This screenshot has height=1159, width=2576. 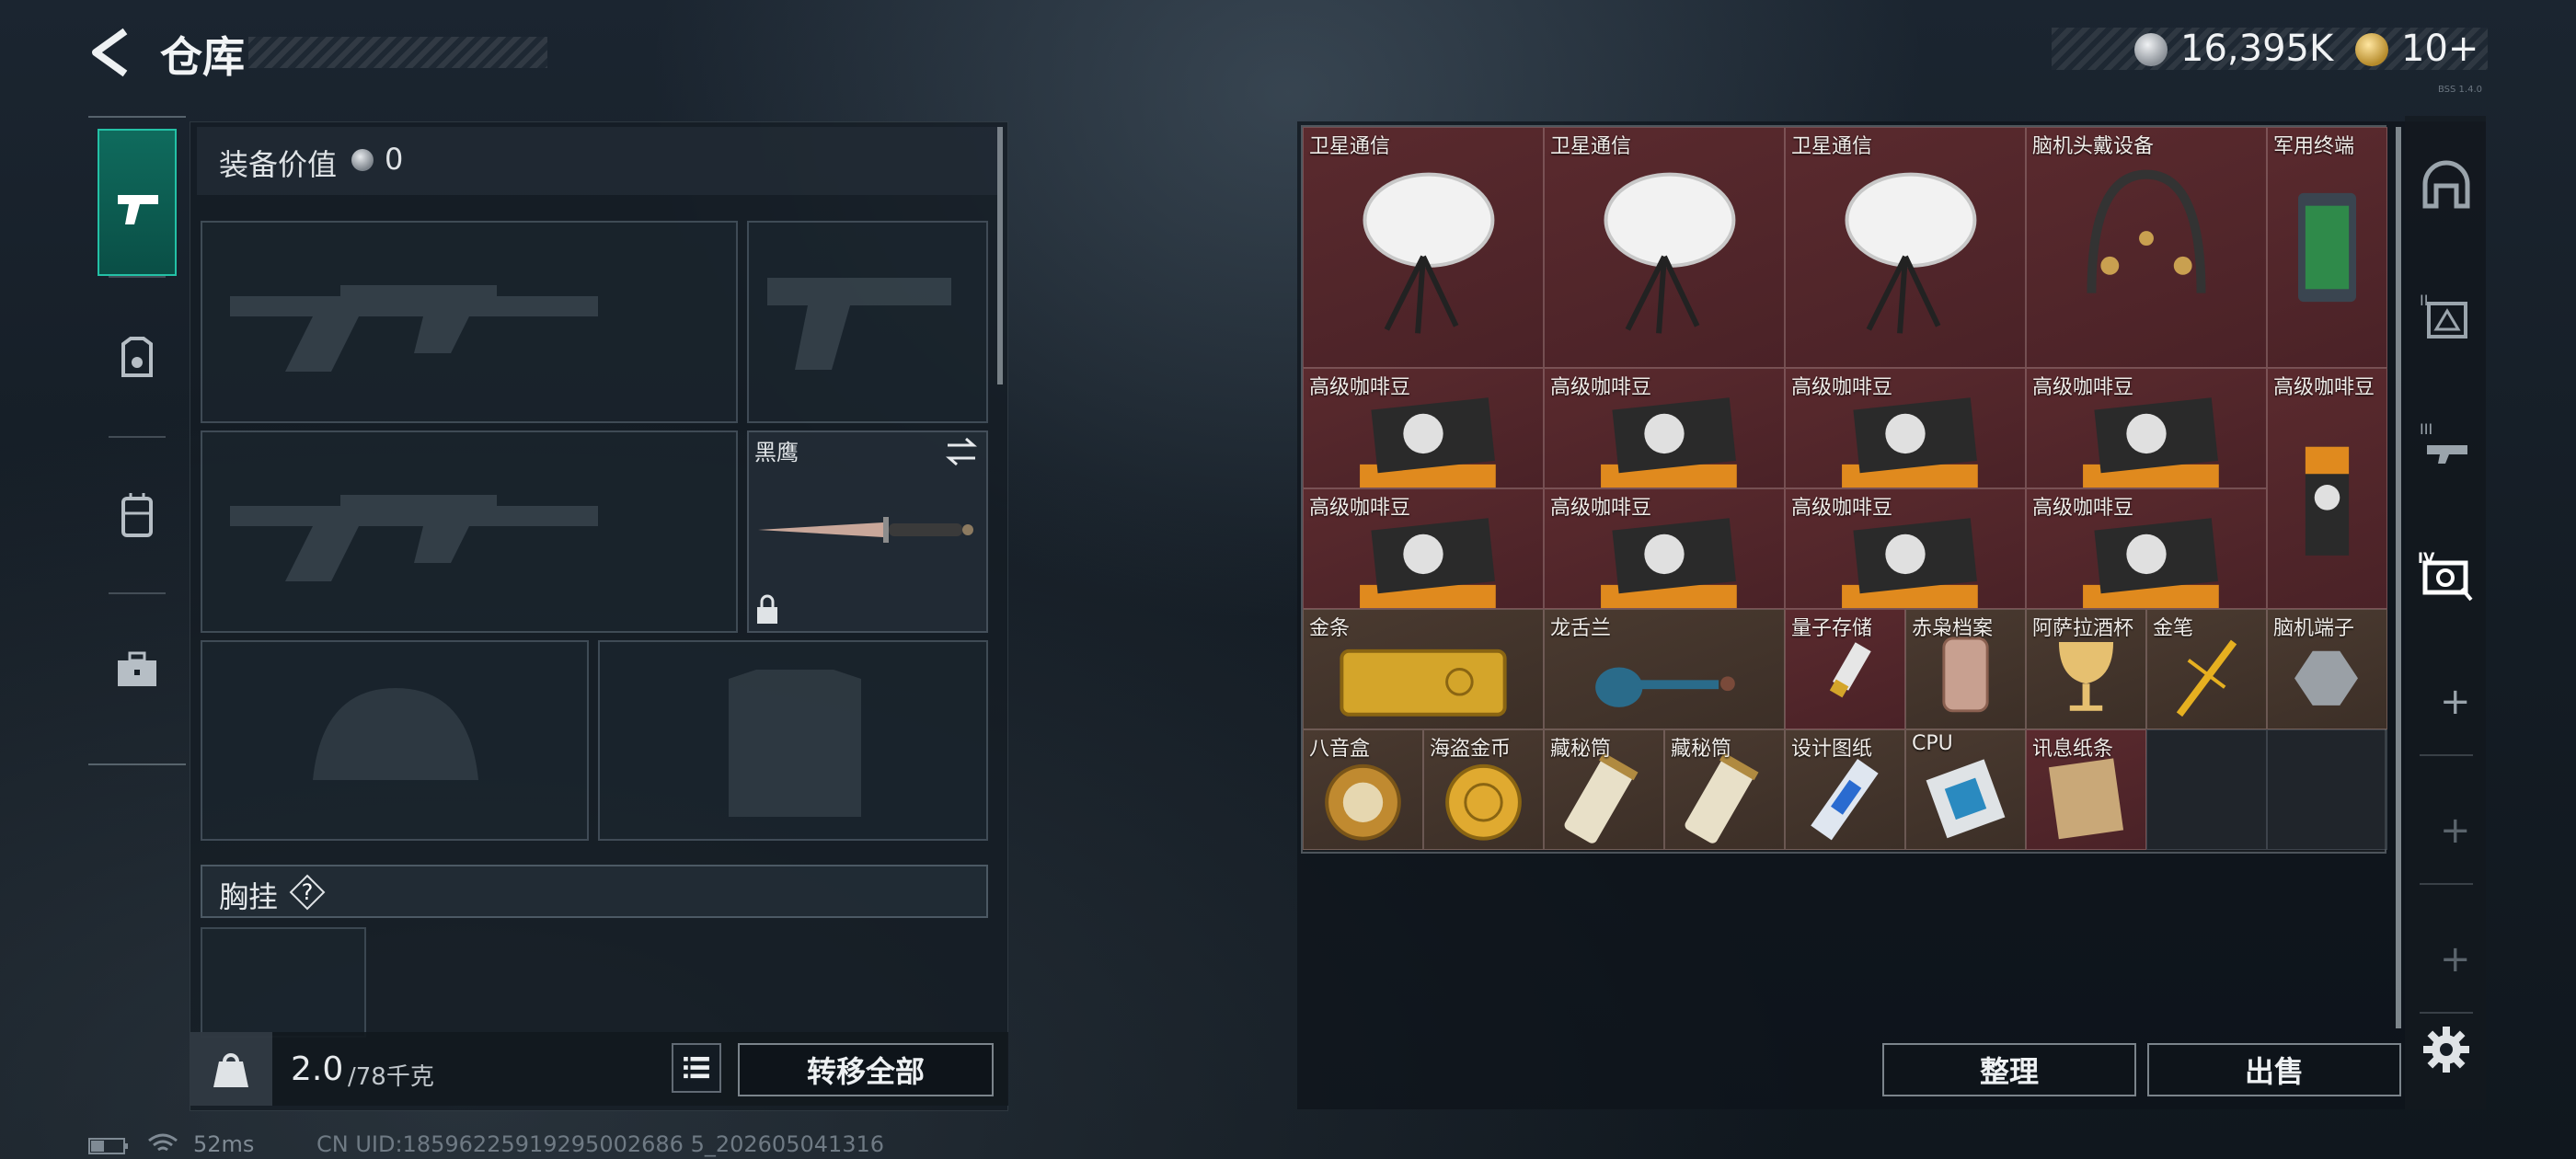 What do you see at coordinates (283, 982) in the screenshot?
I see `chest-rig-slot` at bounding box center [283, 982].